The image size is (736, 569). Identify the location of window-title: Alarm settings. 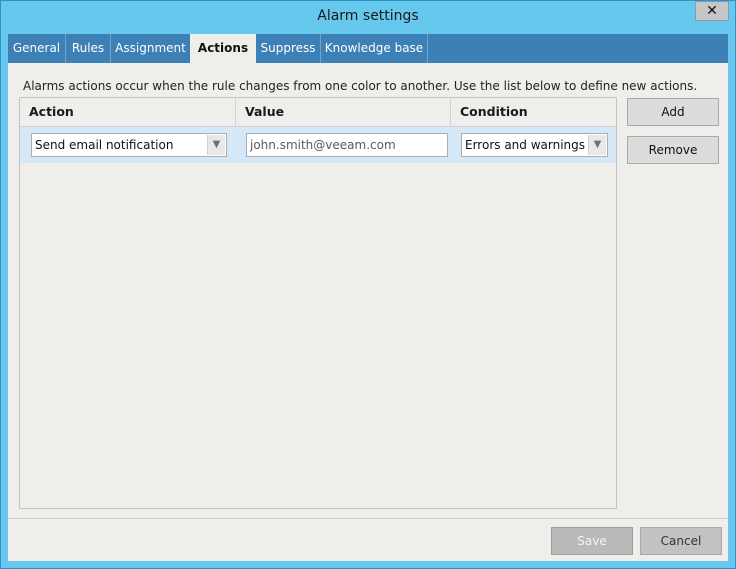
(368, 16).